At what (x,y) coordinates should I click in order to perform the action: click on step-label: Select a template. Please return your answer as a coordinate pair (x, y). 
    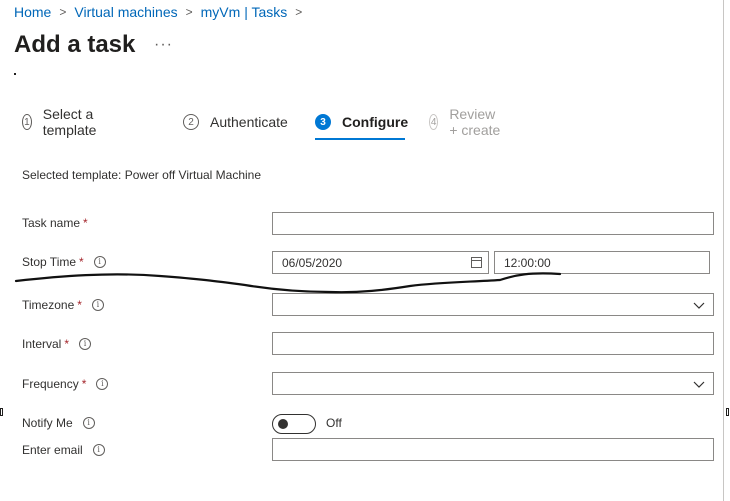
    Looking at the image, I should click on (69, 122).